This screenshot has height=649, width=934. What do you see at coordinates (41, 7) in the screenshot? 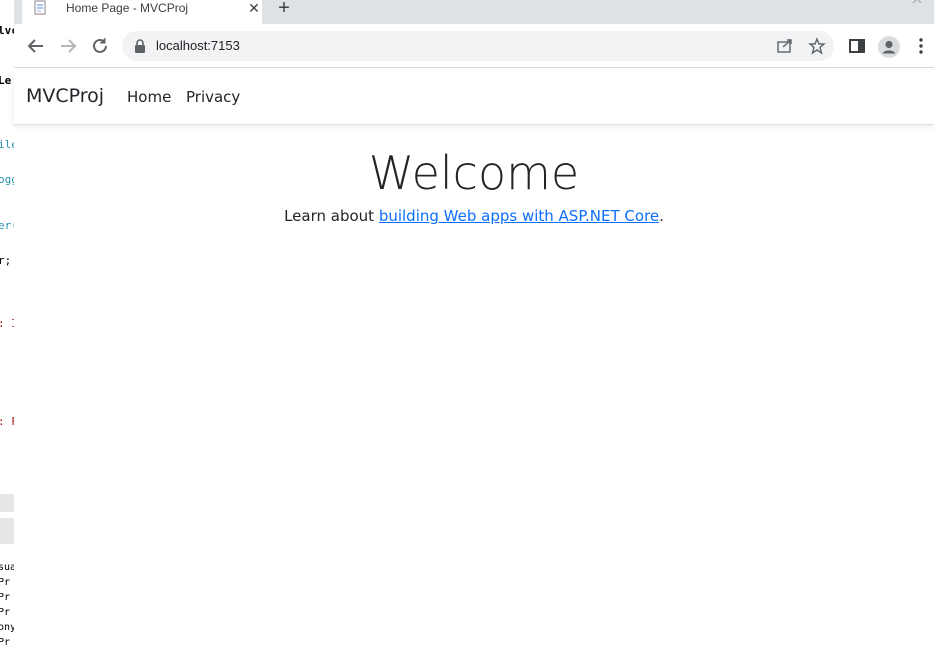
I see `page-favicon-icon` at bounding box center [41, 7].